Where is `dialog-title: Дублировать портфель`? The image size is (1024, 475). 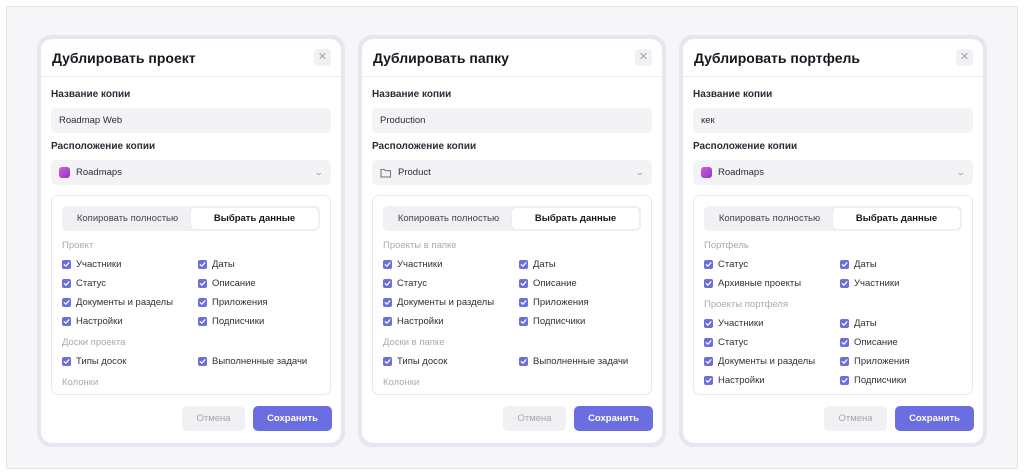 dialog-title: Дублировать портфель is located at coordinates (777, 57).